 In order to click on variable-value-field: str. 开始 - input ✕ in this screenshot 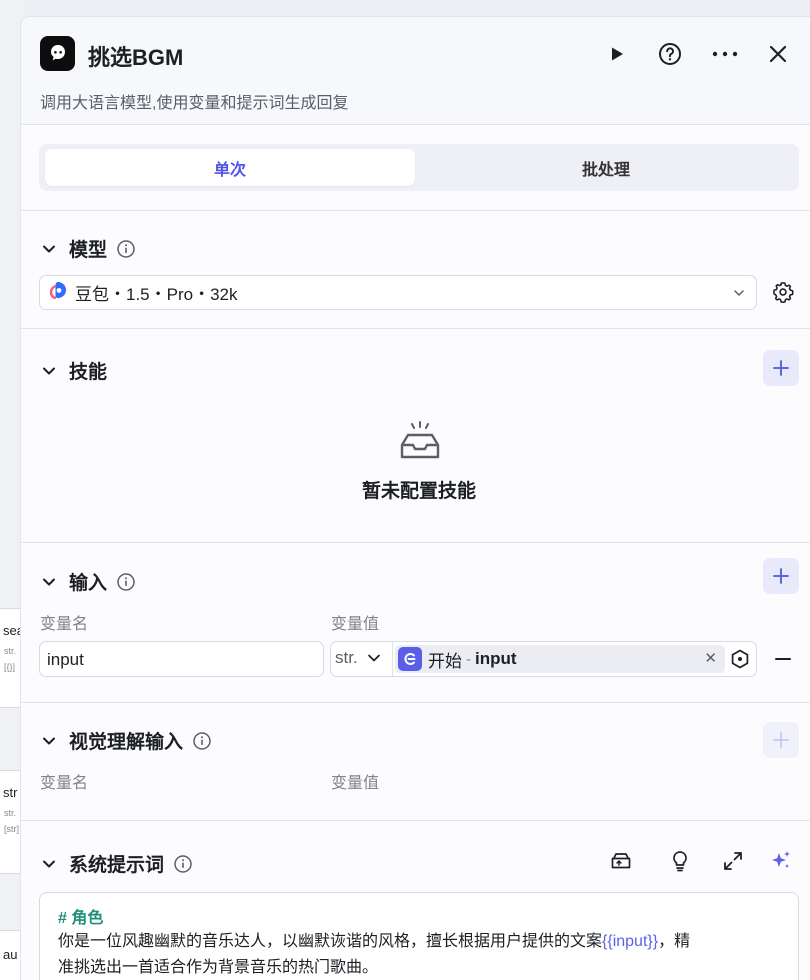, I will do `click(543, 659)`.